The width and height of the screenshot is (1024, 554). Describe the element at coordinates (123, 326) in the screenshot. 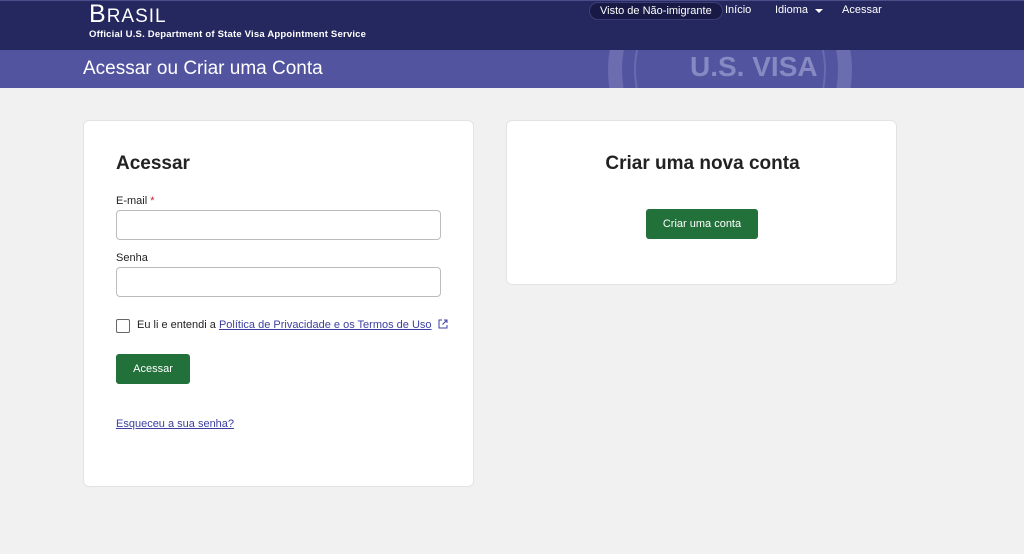

I see `terms-checkbox` at that location.